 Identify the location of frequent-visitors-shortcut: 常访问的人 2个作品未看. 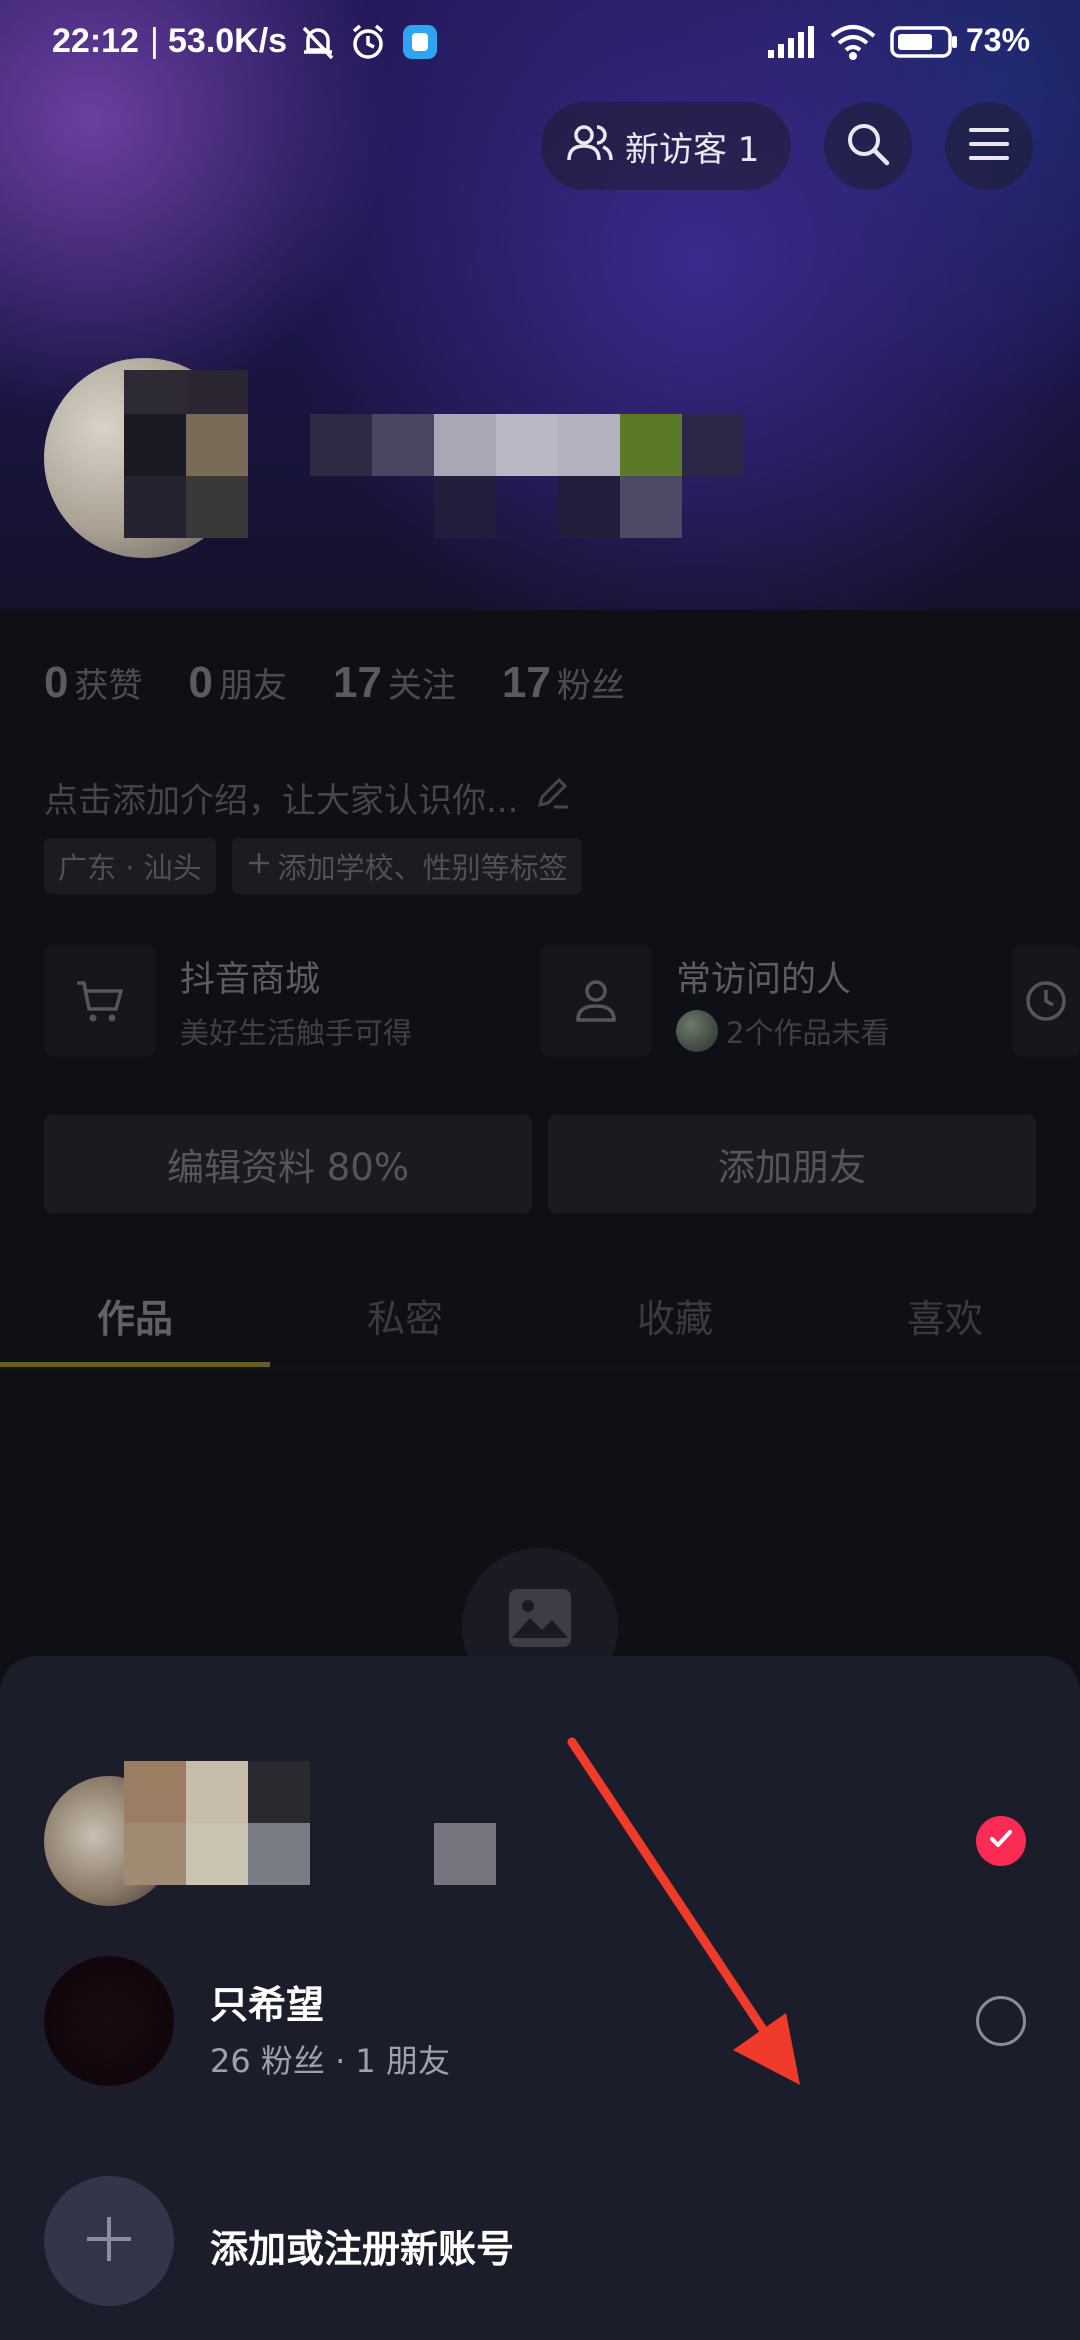
(714, 1001).